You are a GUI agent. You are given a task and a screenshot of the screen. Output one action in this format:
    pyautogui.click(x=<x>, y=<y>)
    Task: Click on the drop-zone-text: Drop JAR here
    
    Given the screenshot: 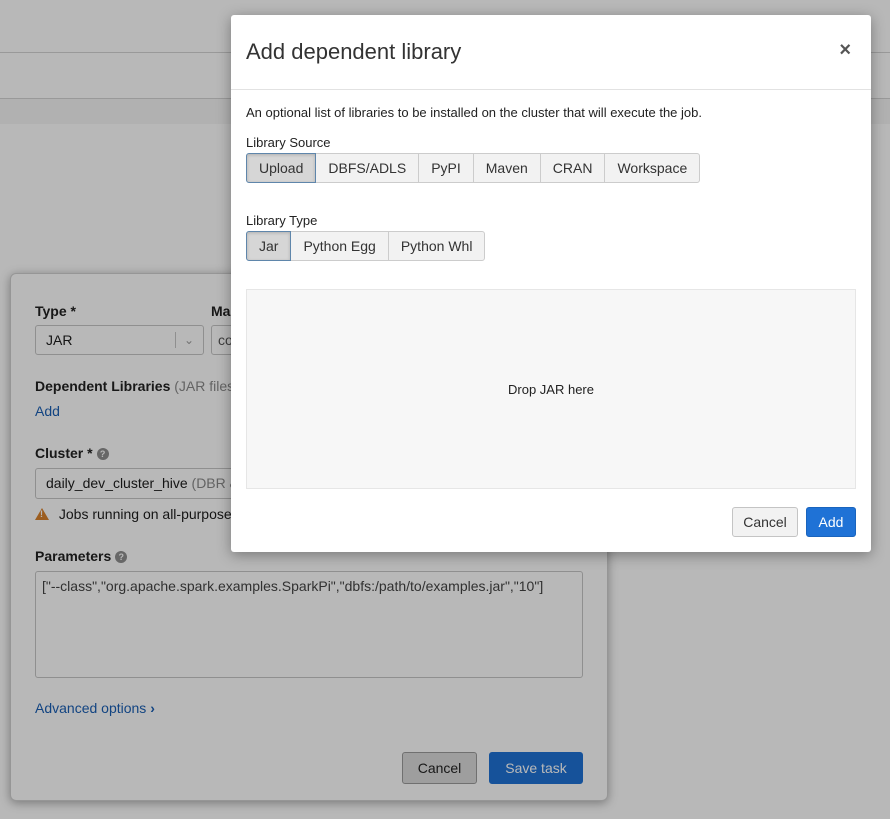 What is the action you would take?
    pyautogui.click(x=551, y=389)
    